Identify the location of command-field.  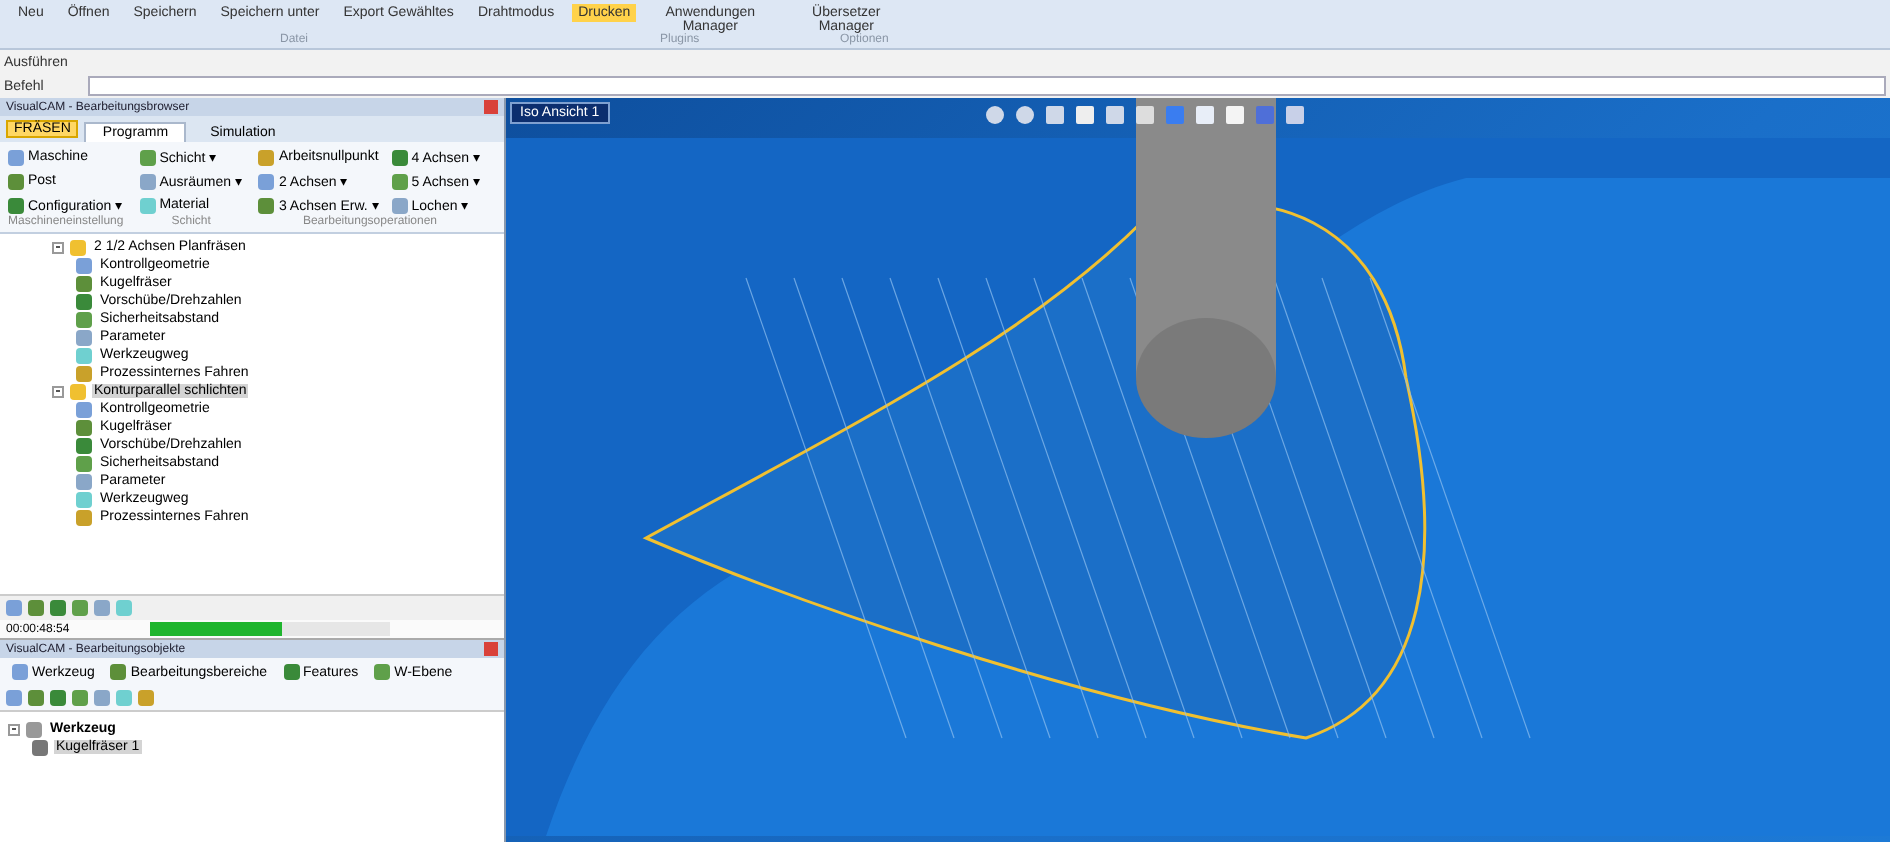
(986, 86).